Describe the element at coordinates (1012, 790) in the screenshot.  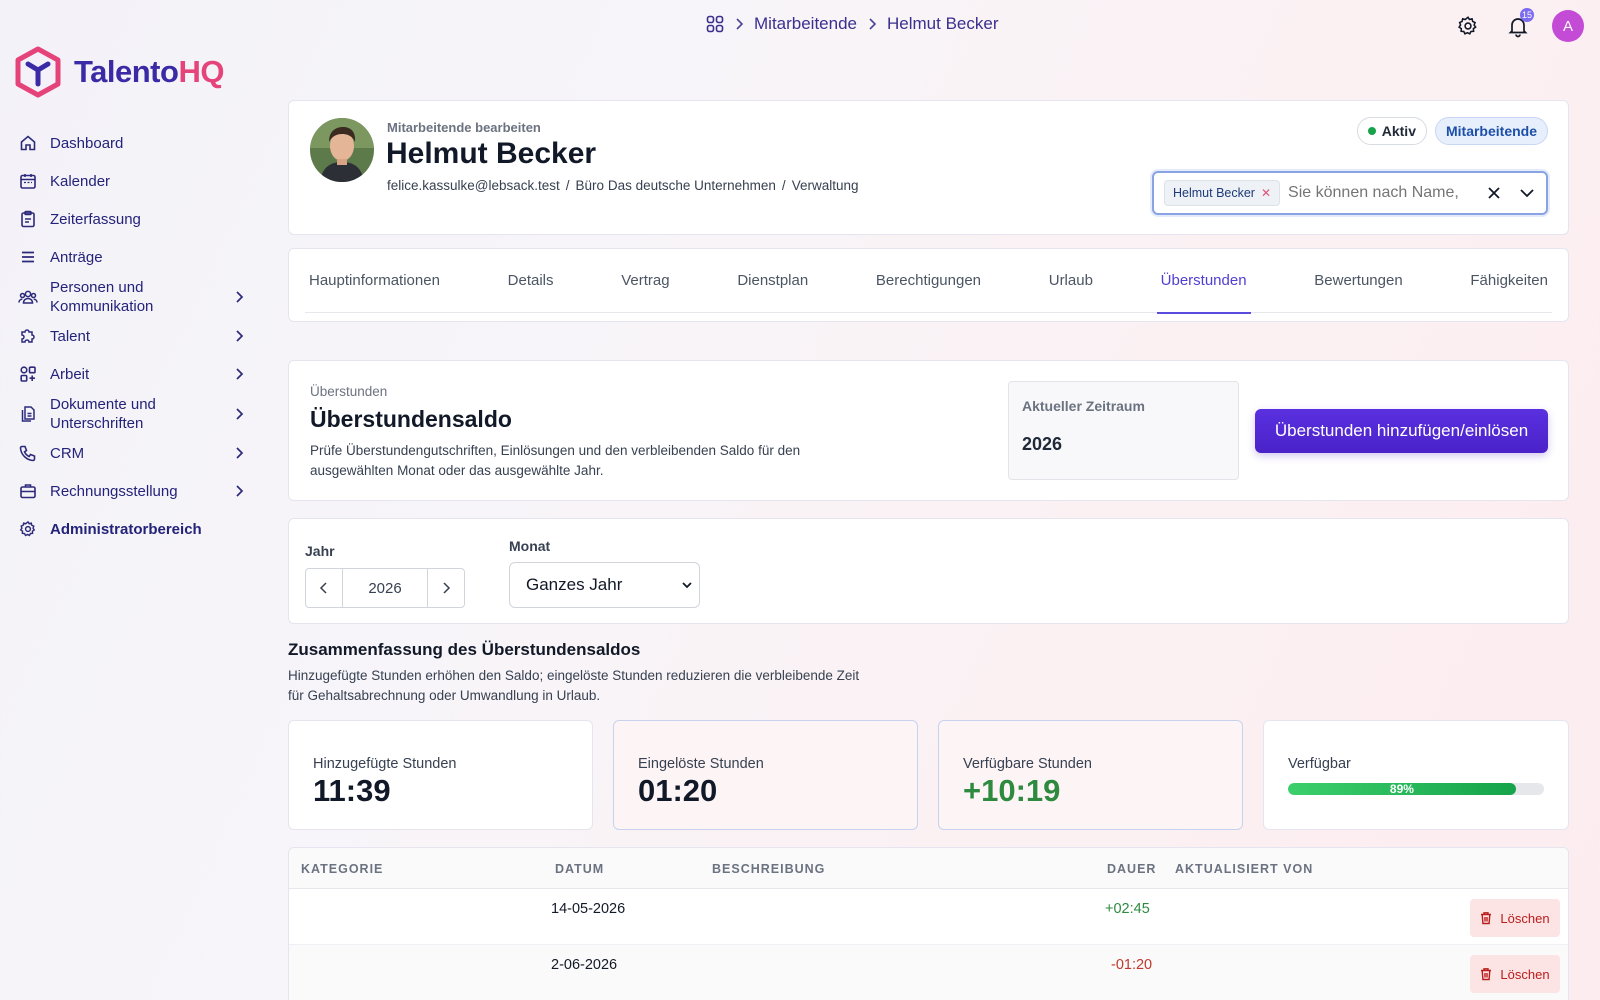
I see `available-hours-value: +10:19` at that location.